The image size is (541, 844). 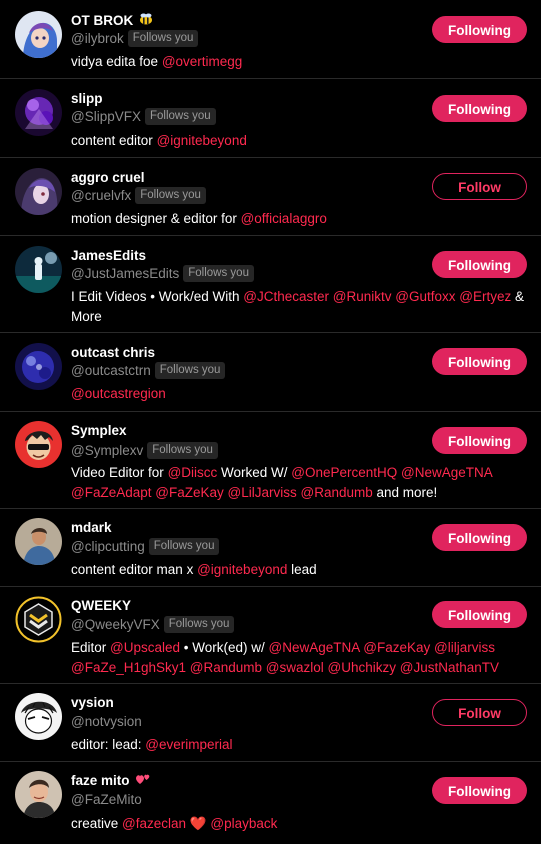 What do you see at coordinates (128, 667) in the screenshot?
I see `mention-link: @FaZe_H1ghSky1` at bounding box center [128, 667].